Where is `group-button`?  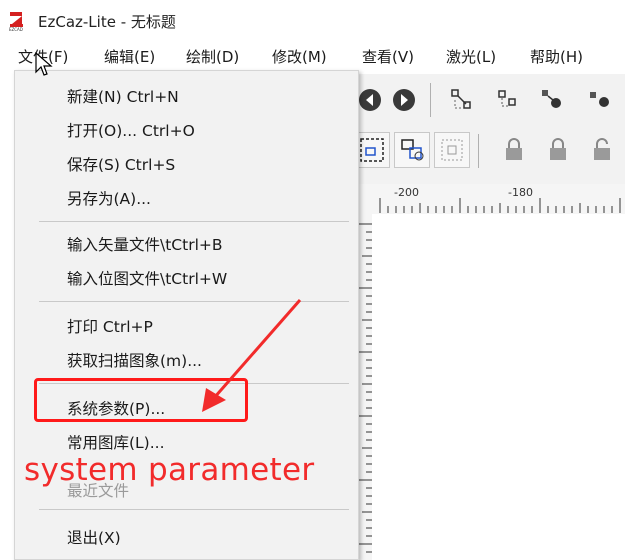 group-button is located at coordinates (372, 150).